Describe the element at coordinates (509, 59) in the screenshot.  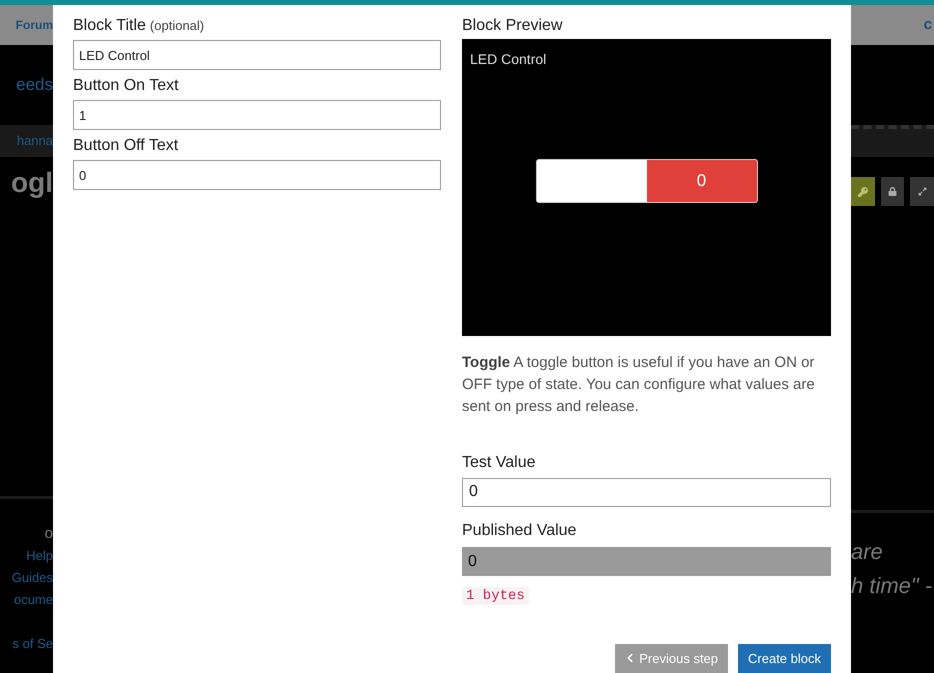
I see `block-title: LED Control` at that location.